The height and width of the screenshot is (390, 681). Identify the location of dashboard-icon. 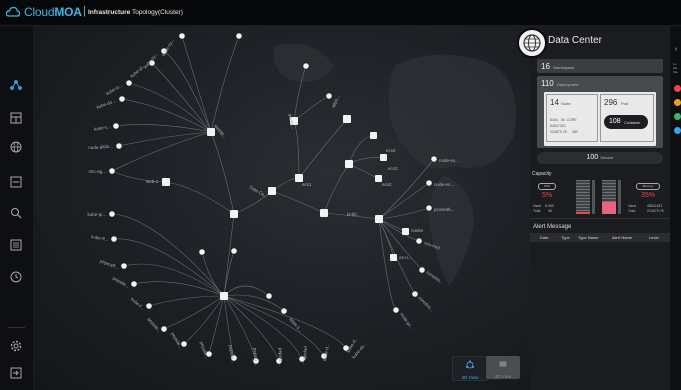
(16, 118).